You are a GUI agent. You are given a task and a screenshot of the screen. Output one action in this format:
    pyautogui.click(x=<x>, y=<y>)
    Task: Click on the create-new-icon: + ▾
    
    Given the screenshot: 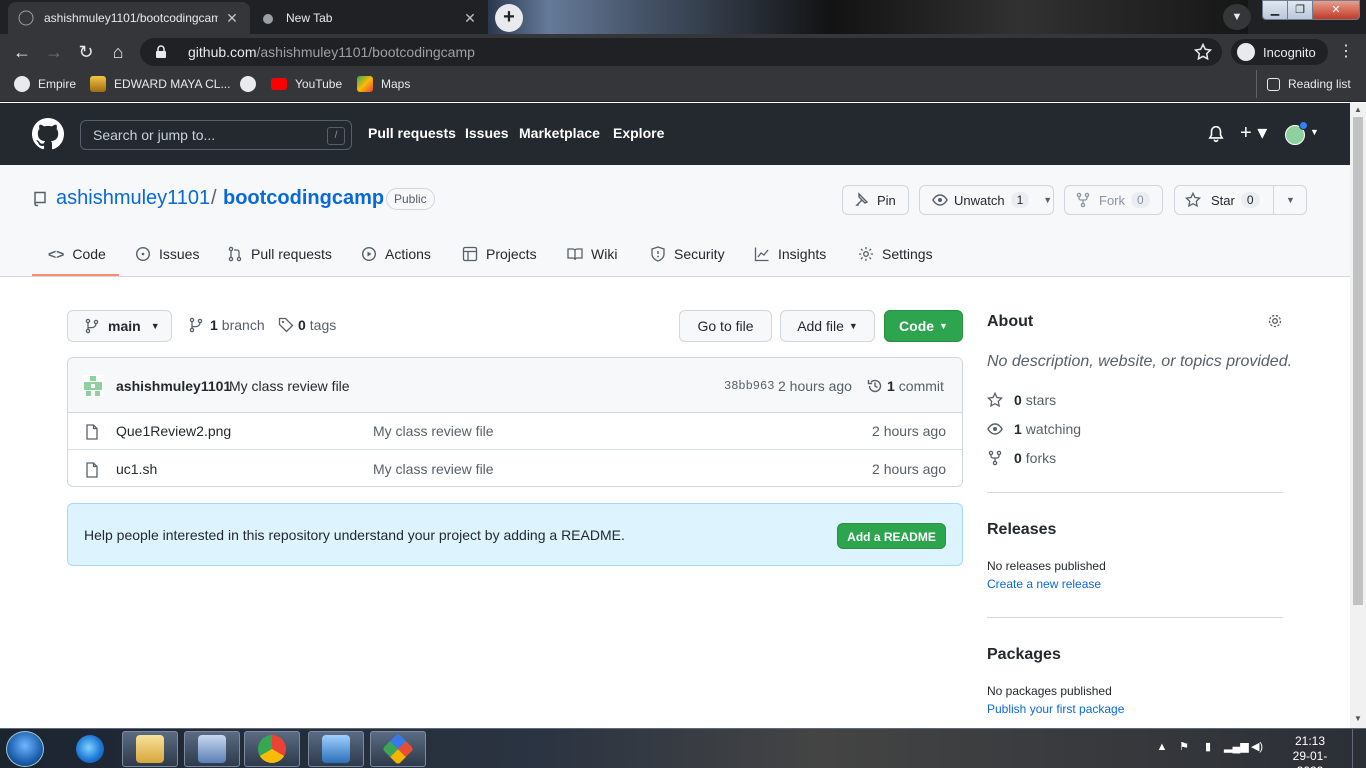 What is the action you would take?
    pyautogui.click(x=1253, y=133)
    